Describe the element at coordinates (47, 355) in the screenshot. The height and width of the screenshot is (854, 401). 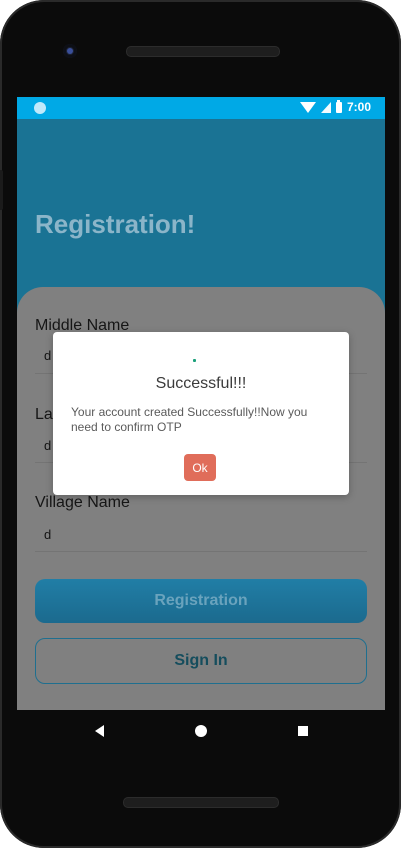
I see `middle-name-input: d` at that location.